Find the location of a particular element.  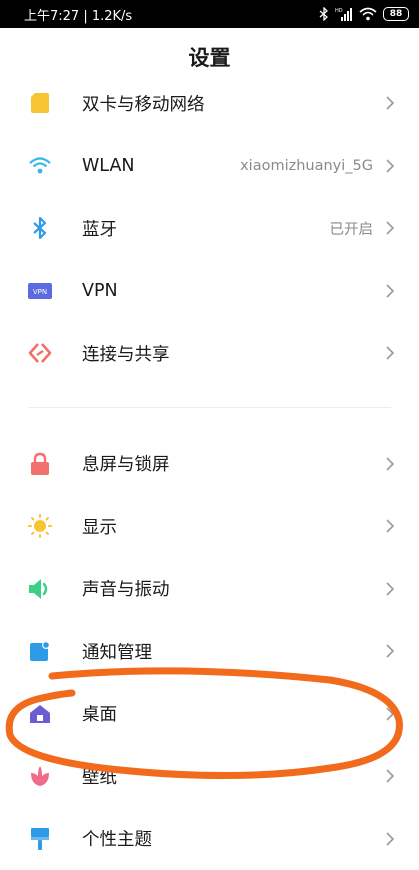

settings-item-wlan: WLAN xiaomizhuanyi_5G is located at coordinates (209, 166).